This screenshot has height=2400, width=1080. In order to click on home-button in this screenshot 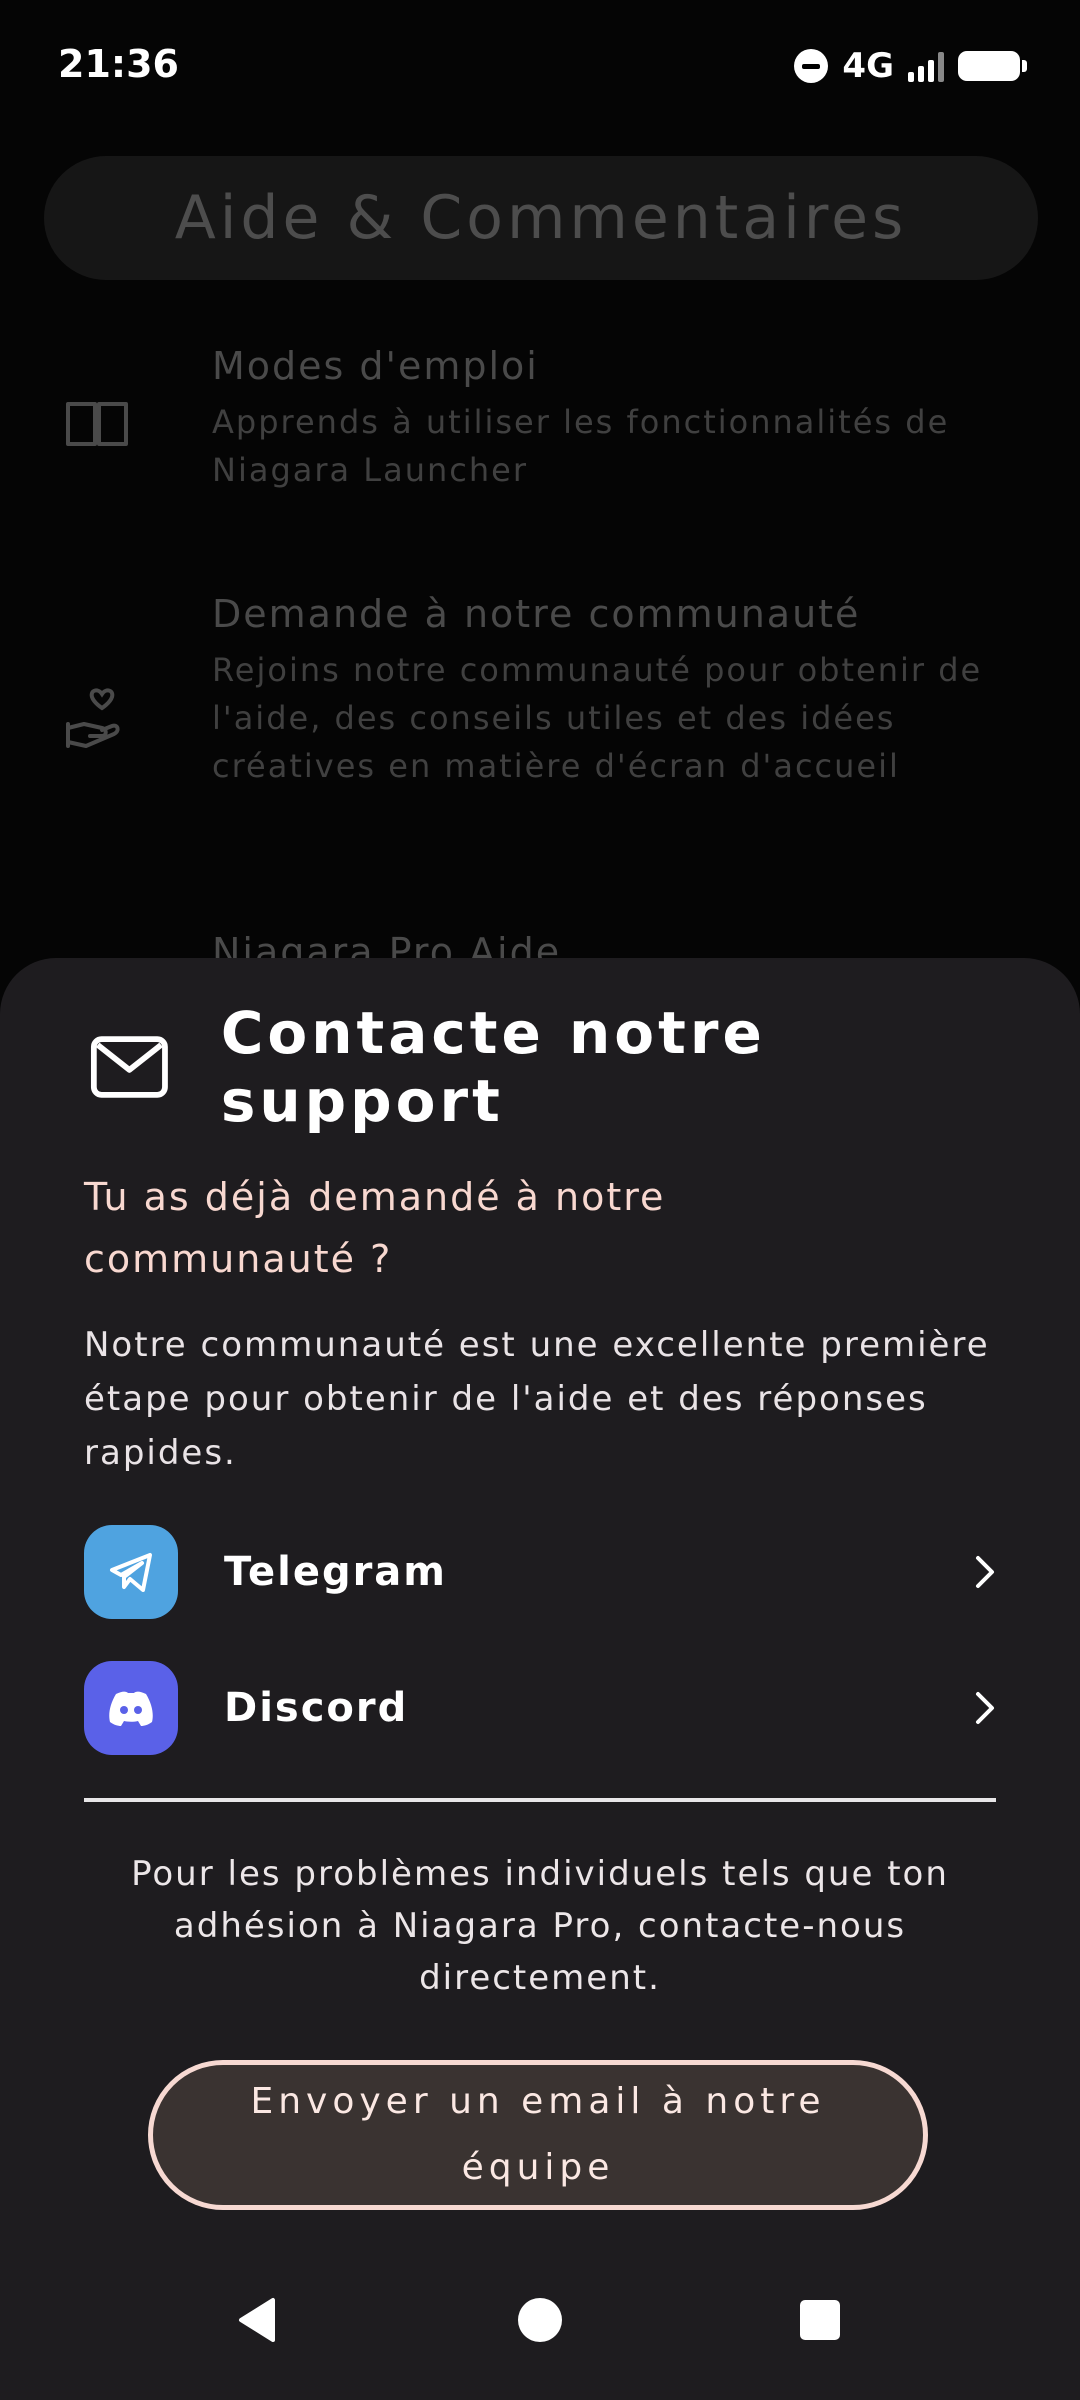, I will do `click(540, 2320)`.